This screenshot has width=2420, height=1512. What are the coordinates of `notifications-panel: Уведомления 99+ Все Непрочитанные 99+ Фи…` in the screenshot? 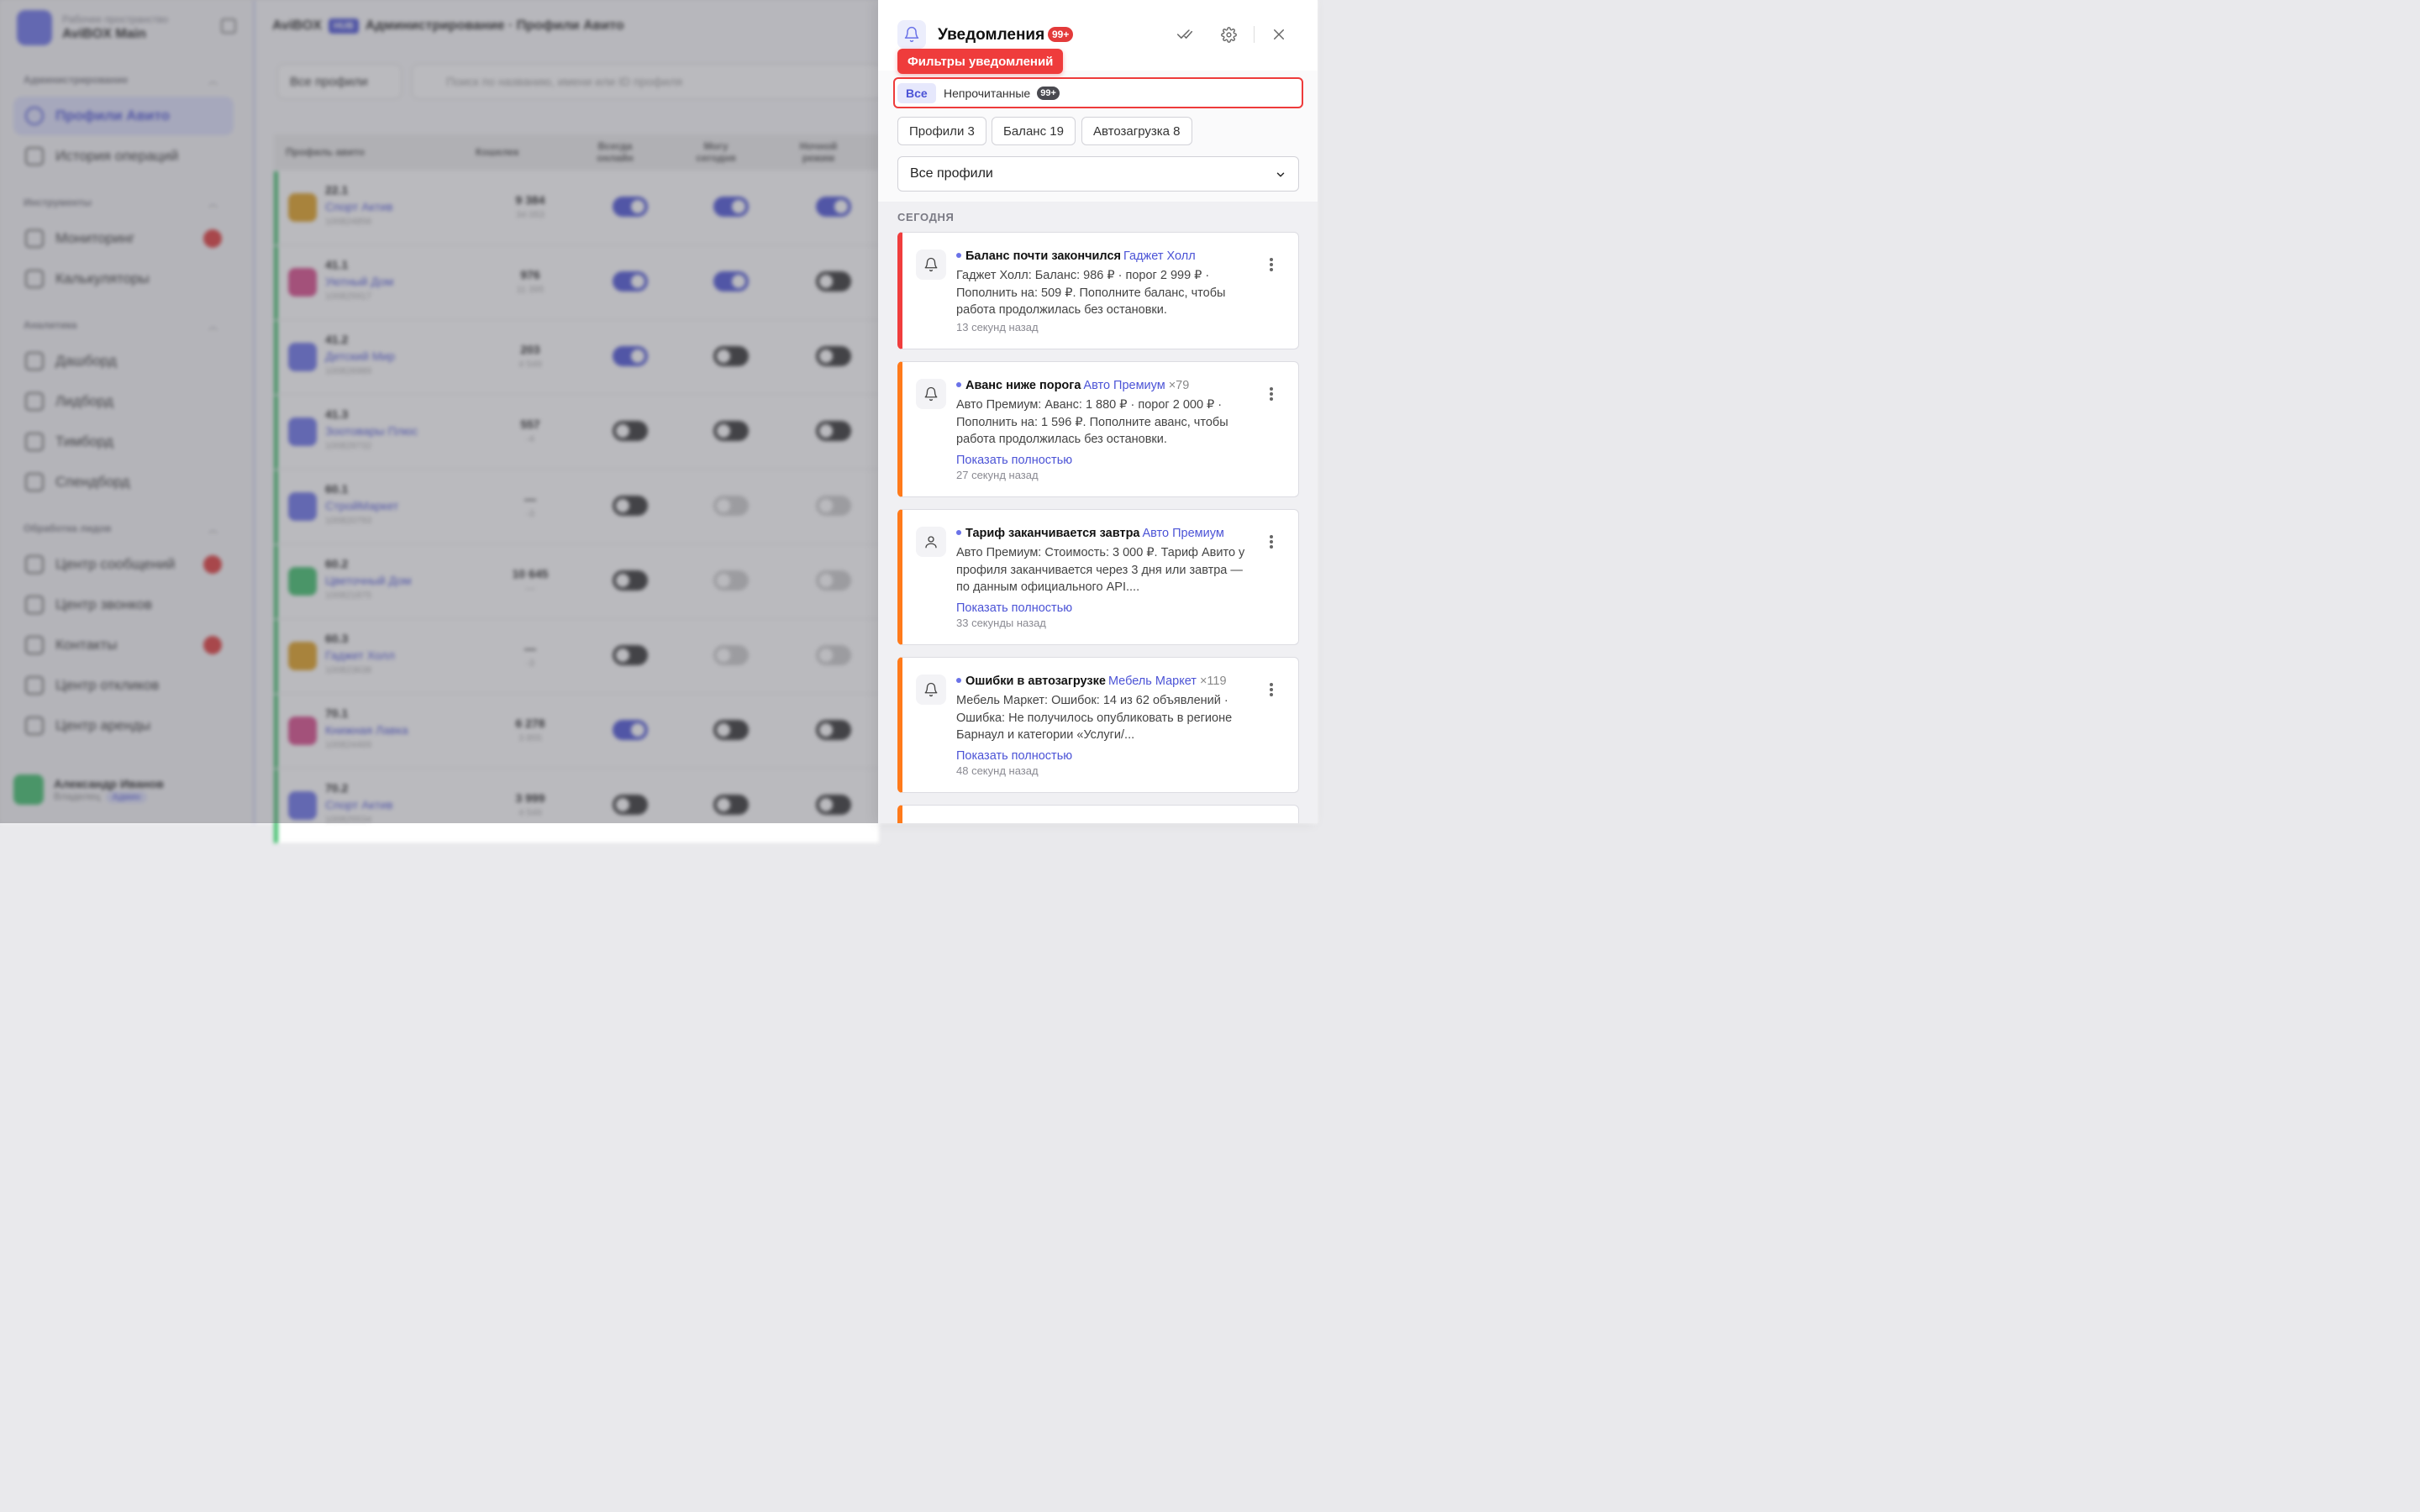 It's located at (1098, 411).